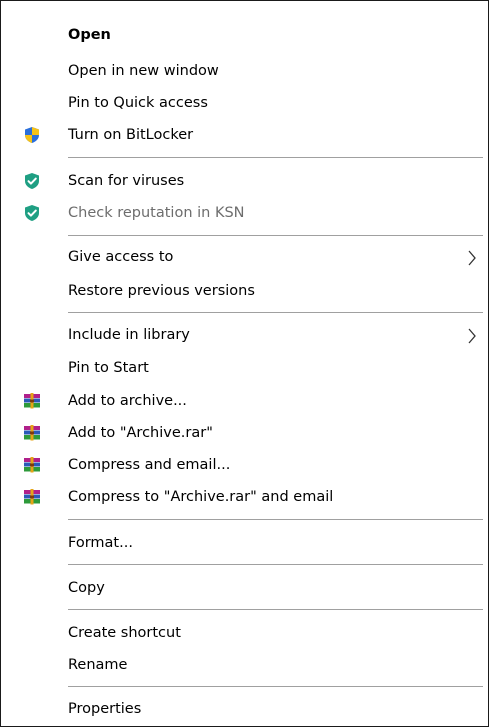 This screenshot has height=727, width=489. Describe the element at coordinates (156, 213) in the screenshot. I see `menu-item-label: Check reputation in KSN` at that location.